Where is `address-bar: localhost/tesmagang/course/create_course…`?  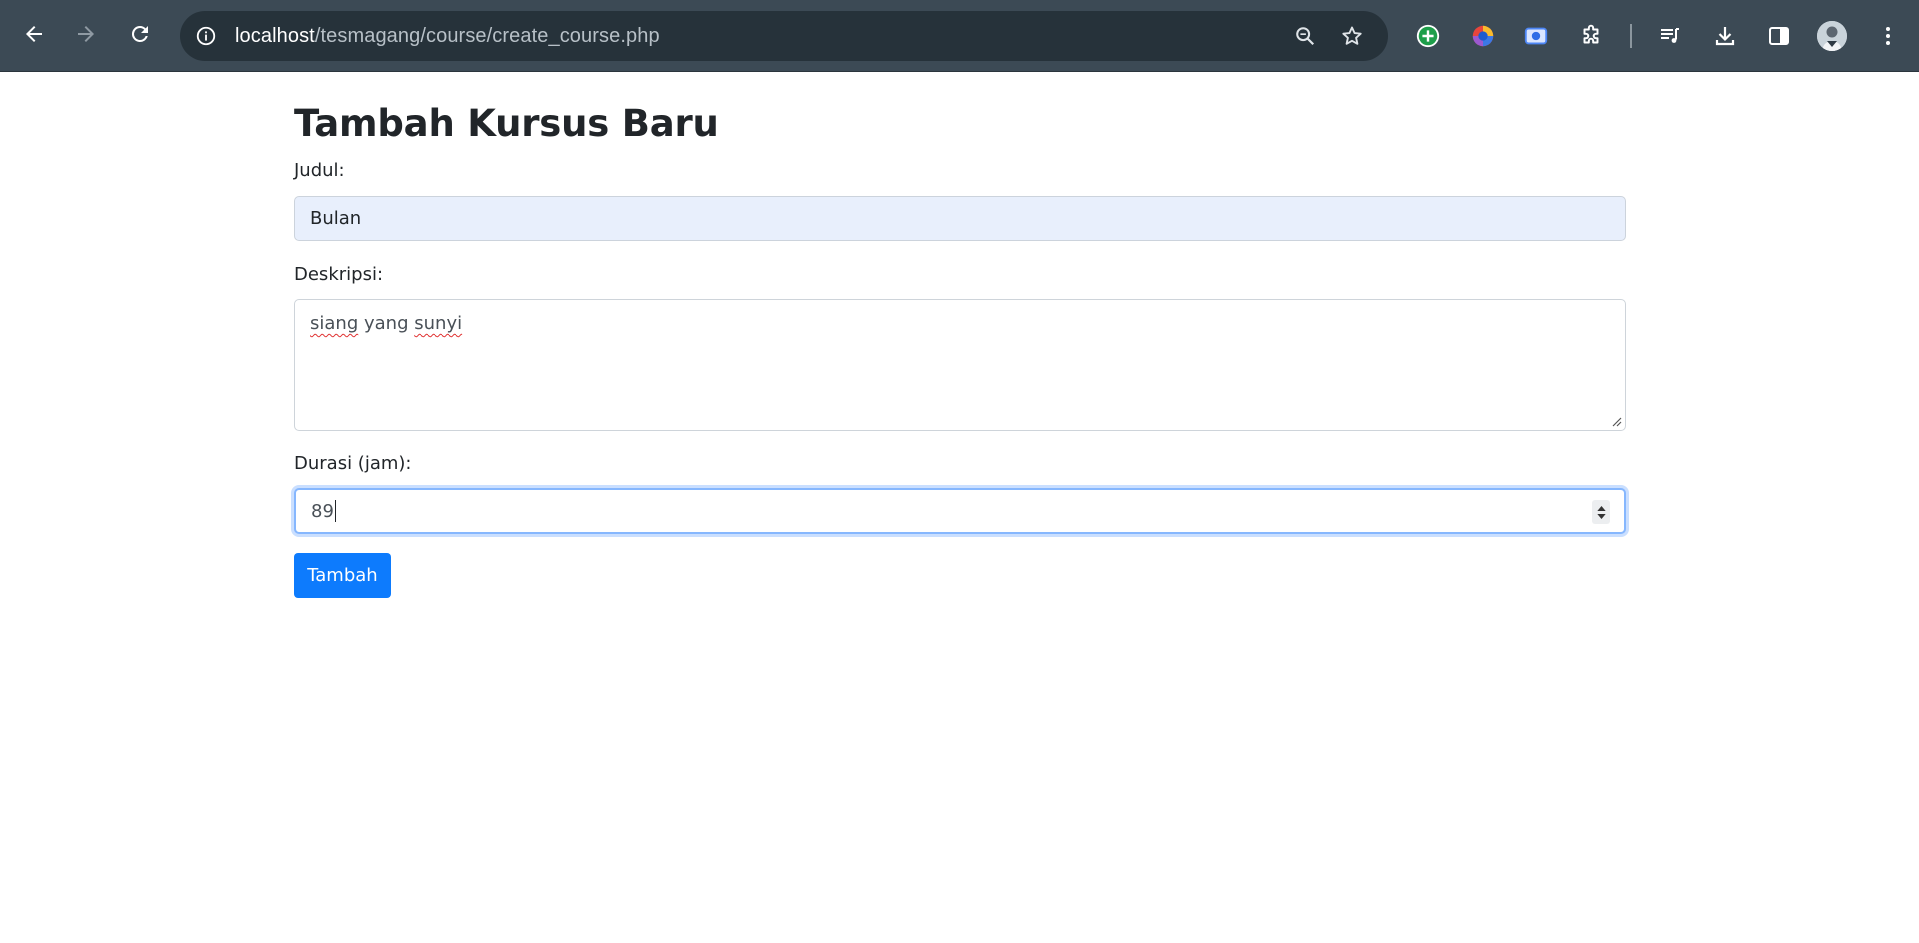 address-bar: localhost/tesmagang/course/create_course… is located at coordinates (784, 36).